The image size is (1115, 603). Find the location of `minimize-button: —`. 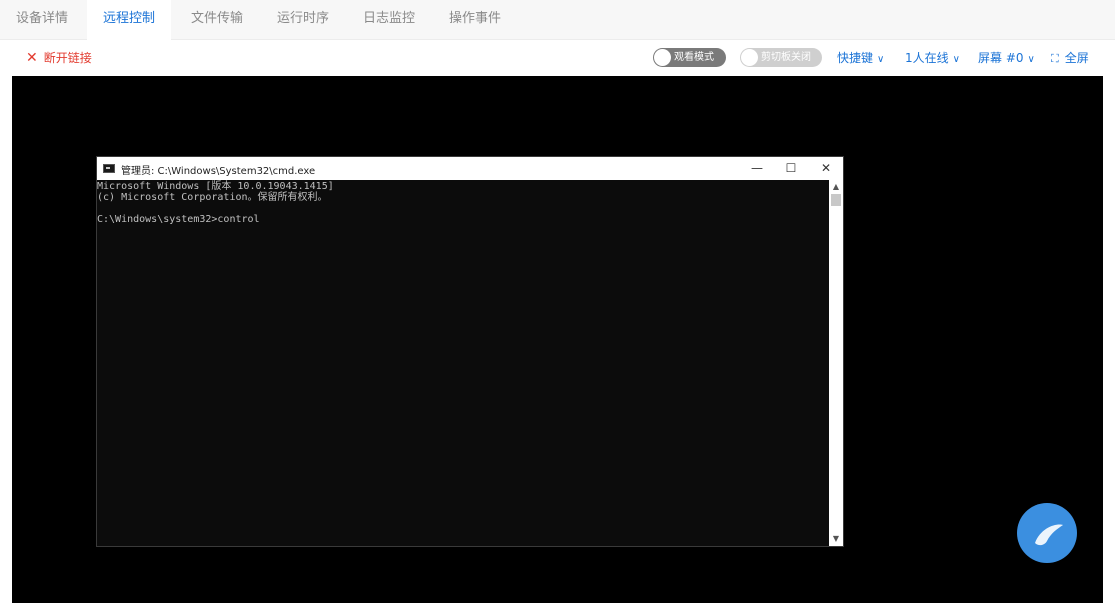

minimize-button: — is located at coordinates (757, 168).